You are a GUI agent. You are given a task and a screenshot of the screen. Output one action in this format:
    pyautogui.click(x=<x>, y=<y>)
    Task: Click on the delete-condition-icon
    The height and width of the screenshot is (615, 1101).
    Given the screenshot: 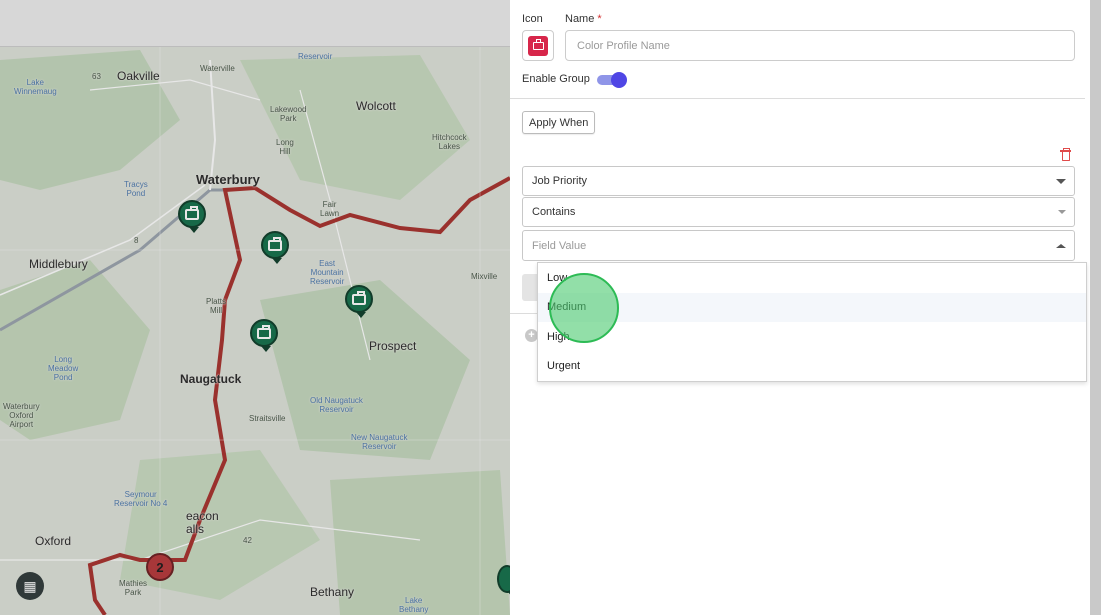 What is the action you would take?
    pyautogui.click(x=1065, y=154)
    